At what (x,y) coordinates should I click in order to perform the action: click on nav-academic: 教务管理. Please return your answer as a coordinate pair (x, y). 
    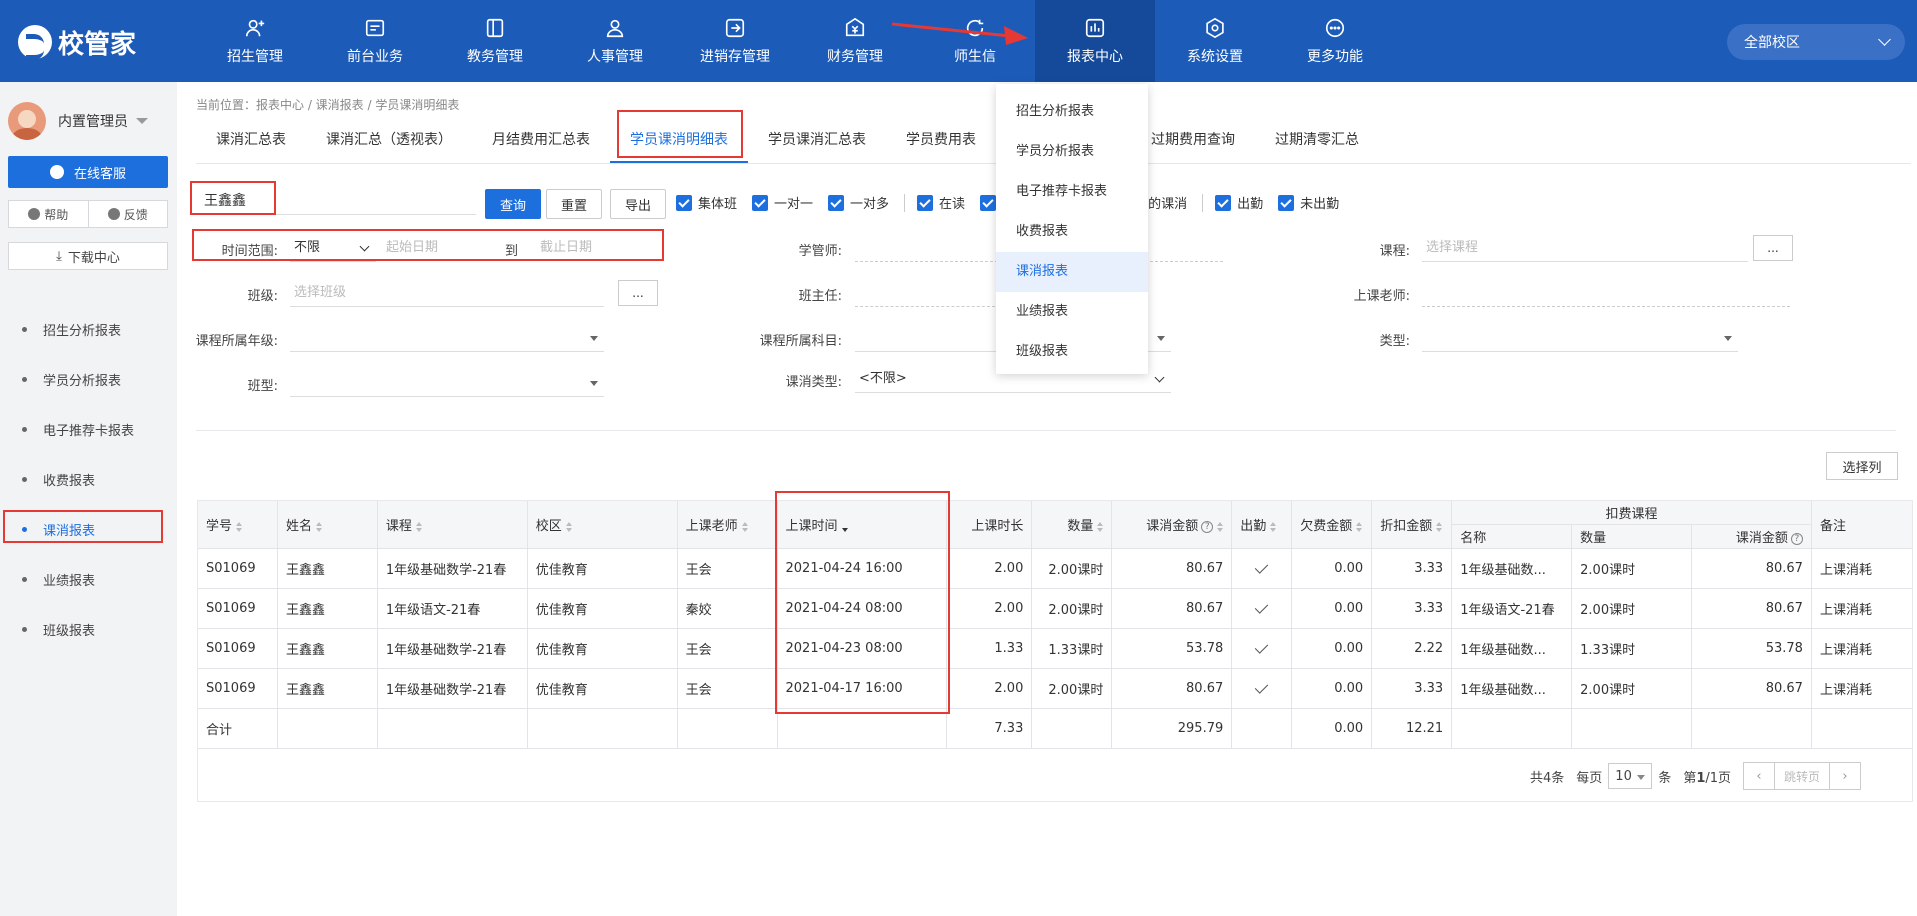
    Looking at the image, I should click on (495, 41).